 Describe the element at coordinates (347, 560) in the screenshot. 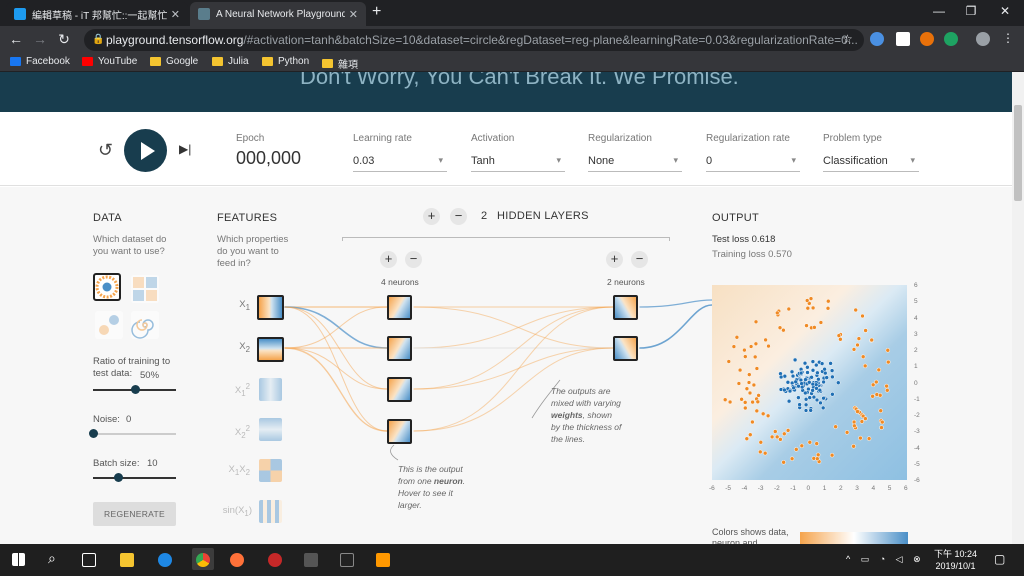

I see `terminal-icon` at that location.